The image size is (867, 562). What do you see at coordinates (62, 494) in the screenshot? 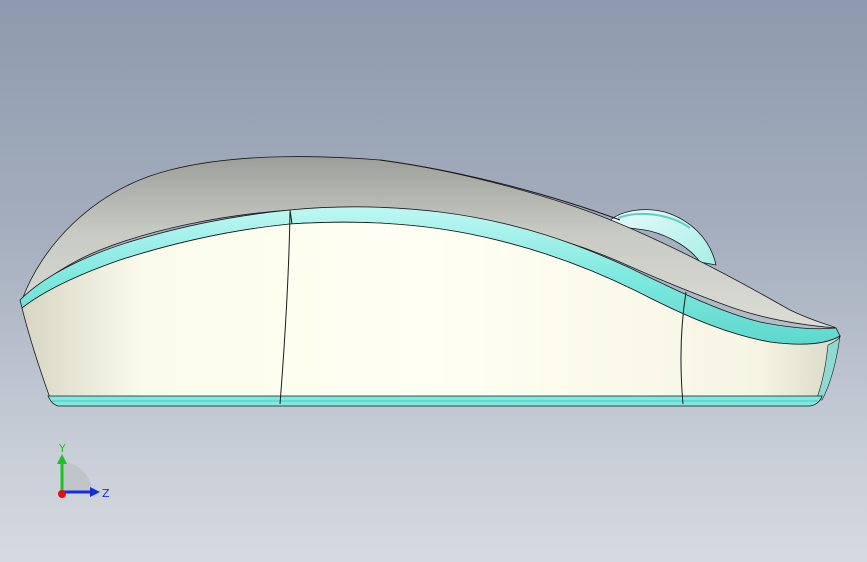
I see `x-axis-icon` at bounding box center [62, 494].